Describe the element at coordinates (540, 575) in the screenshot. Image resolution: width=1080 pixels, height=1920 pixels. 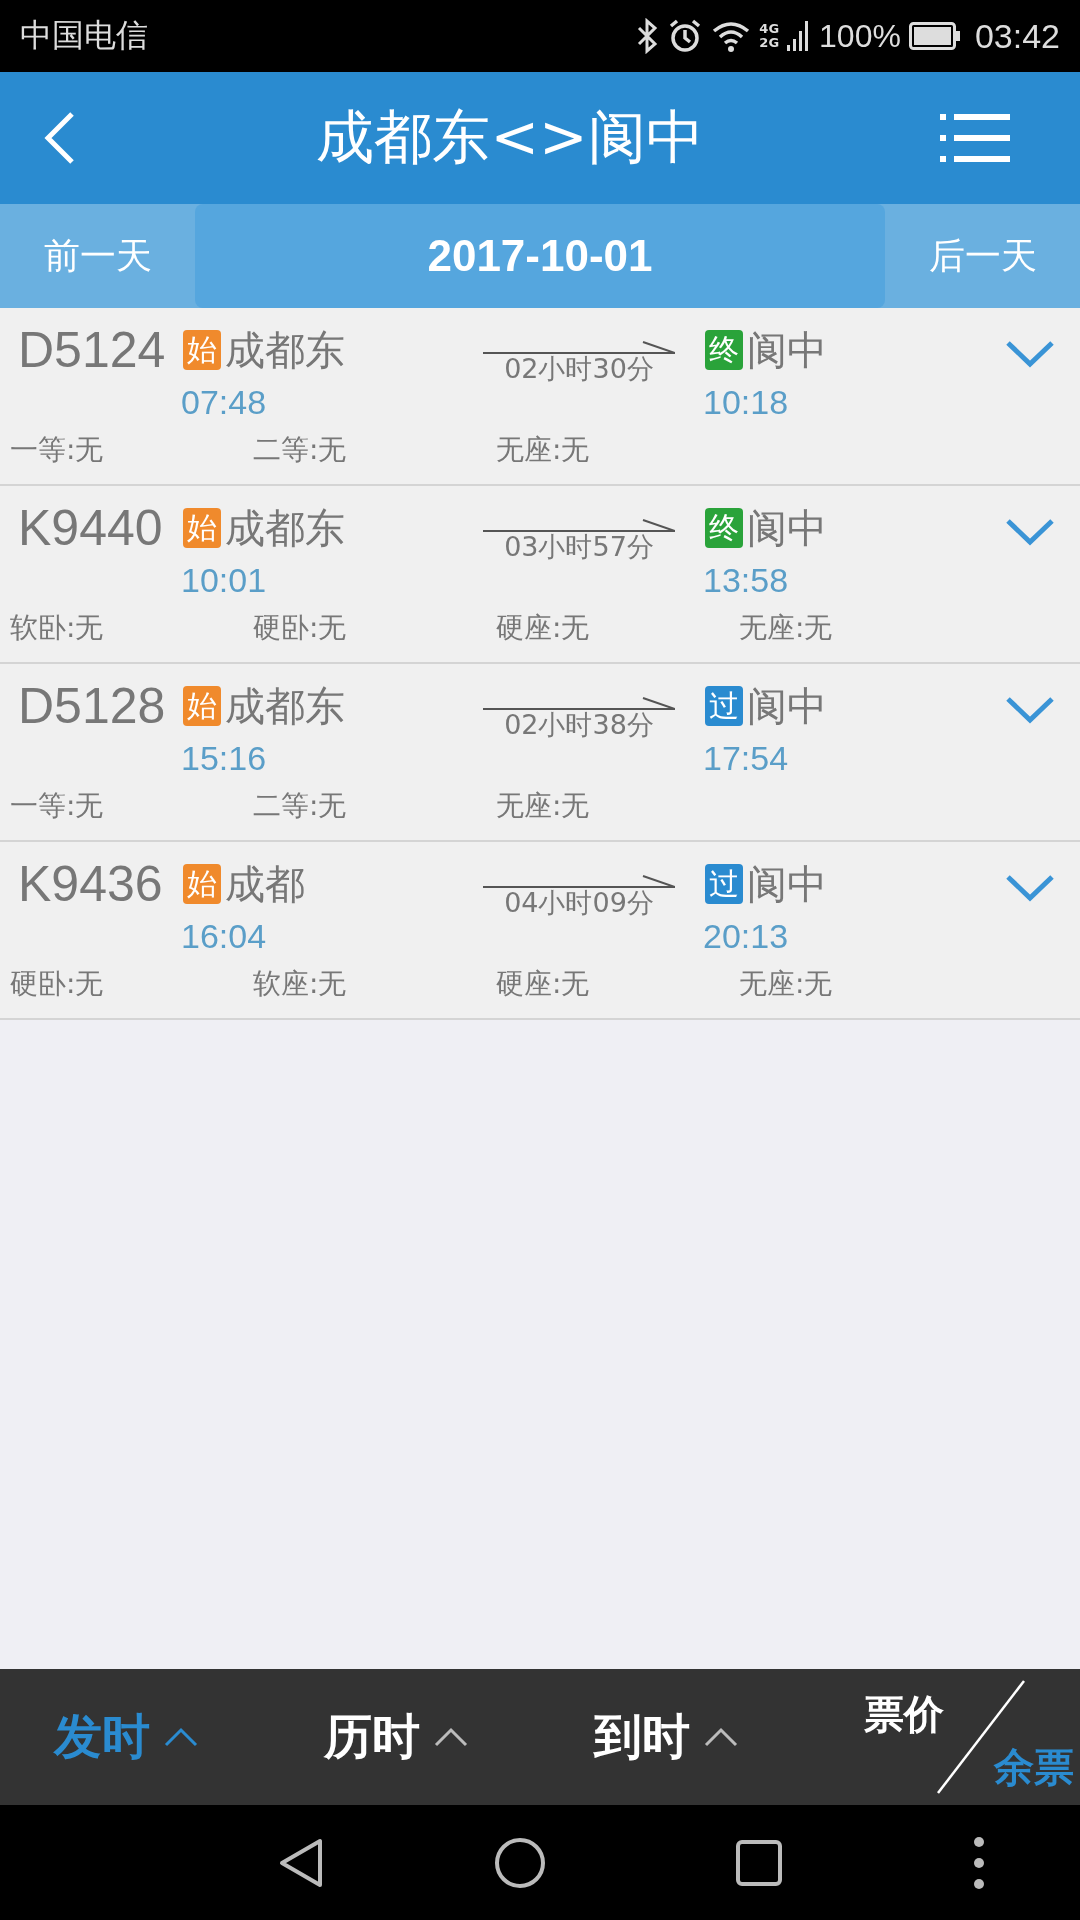
I see `train-row: K9440 始 成都东 10:01 03小时57分 终 阆中 13:58 软卧:无 硬卧:无 硬座:无 无座:无` at that location.